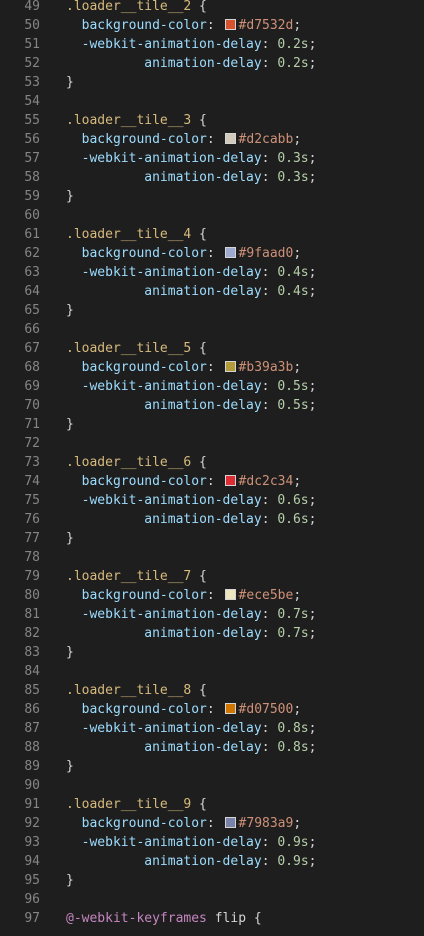 The height and width of the screenshot is (936, 424). What do you see at coordinates (191, 709) in the screenshot?
I see `code-text: background-color: #d07500;` at bounding box center [191, 709].